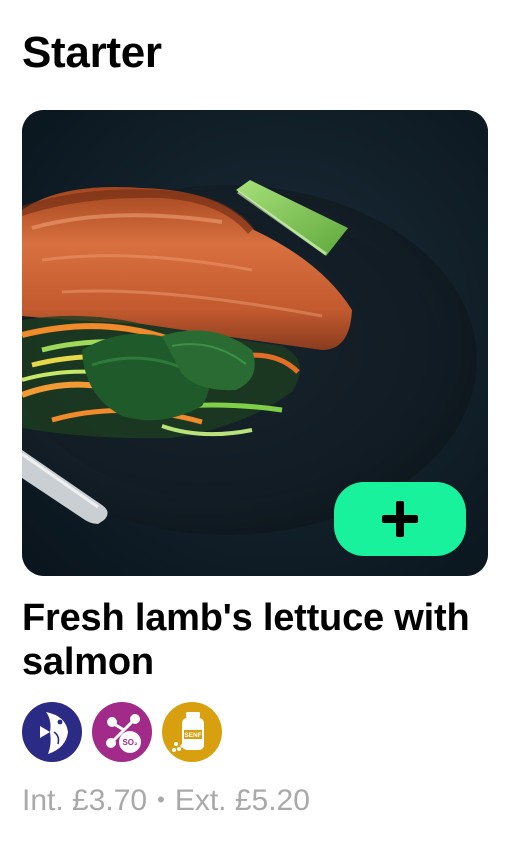 The width and height of the screenshot is (510, 848). I want to click on svg-text: SENF, so click(192, 735).